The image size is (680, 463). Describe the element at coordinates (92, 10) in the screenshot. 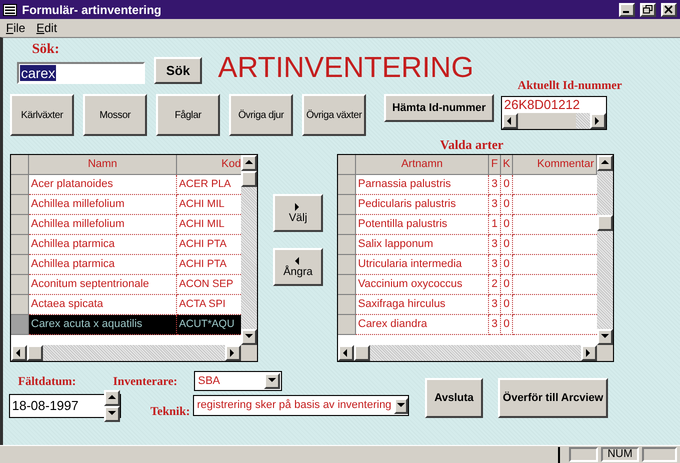

I see `window-title: Formulär- artinventering` at that location.